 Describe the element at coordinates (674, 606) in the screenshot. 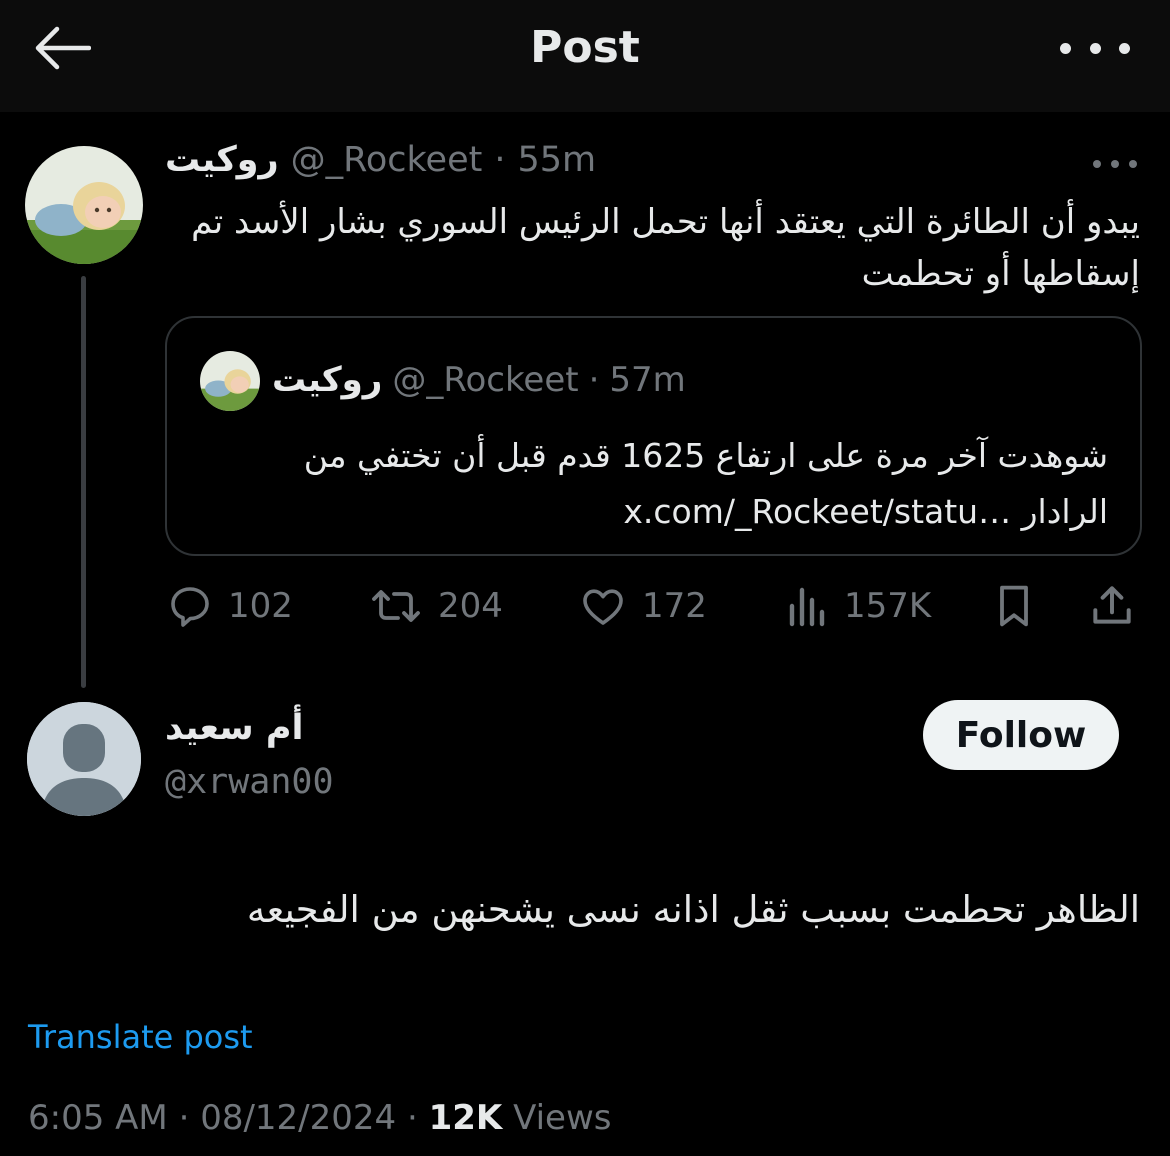

I see `like-count: 172` at that location.